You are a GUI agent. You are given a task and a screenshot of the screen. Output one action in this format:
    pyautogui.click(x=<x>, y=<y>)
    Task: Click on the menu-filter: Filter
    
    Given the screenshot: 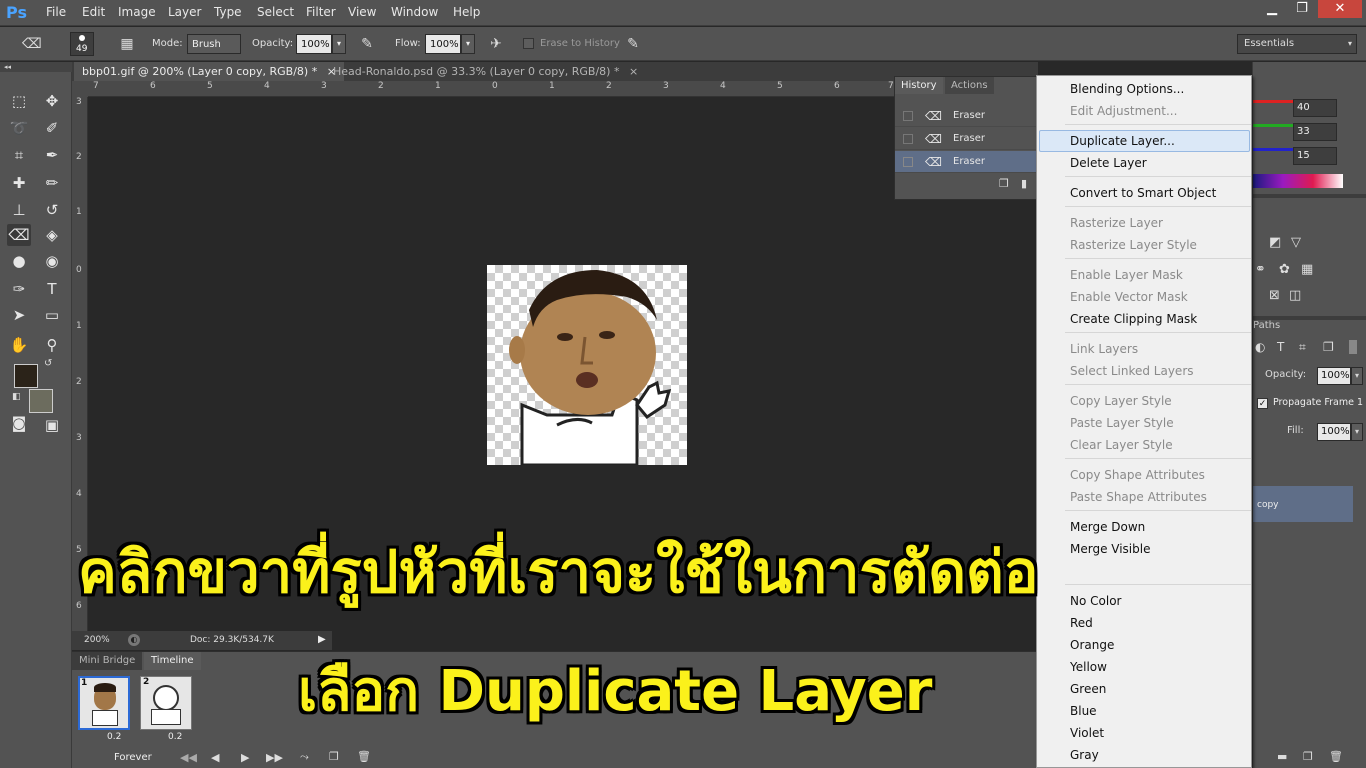 What is the action you would take?
    pyautogui.click(x=321, y=12)
    